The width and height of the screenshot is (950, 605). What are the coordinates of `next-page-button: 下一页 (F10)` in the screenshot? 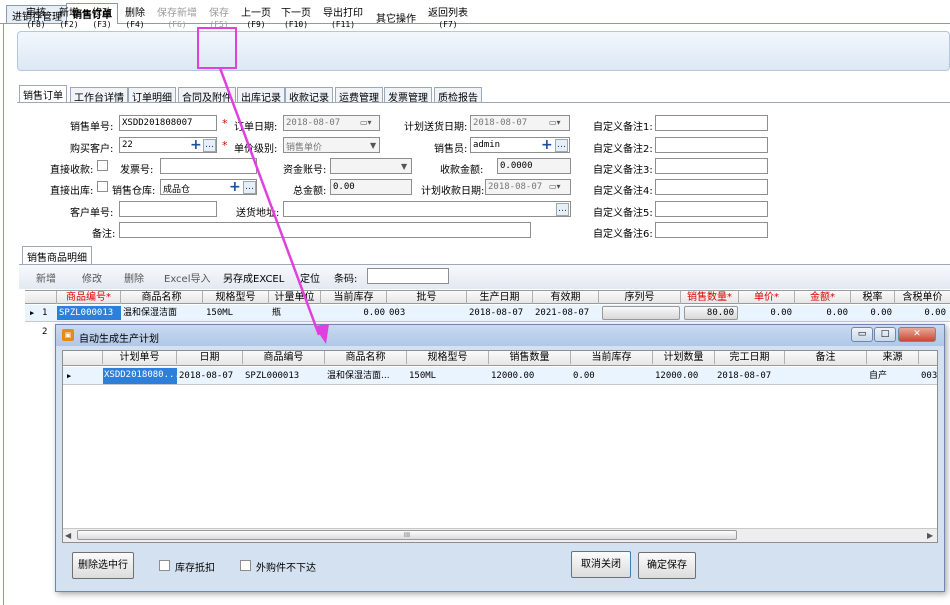 It's located at (296, 19).